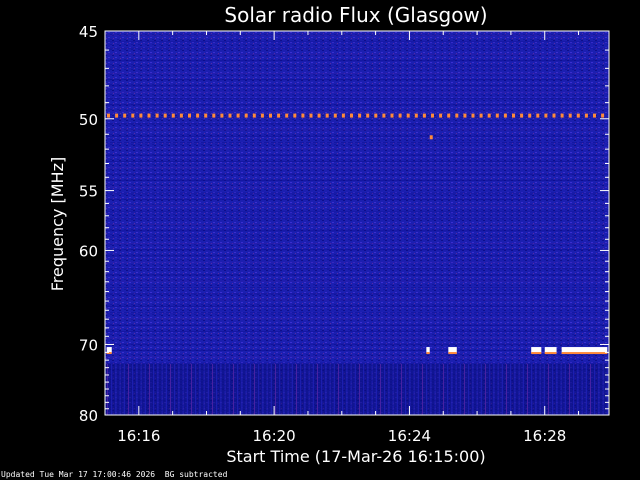 Image resolution: width=640 pixels, height=480 pixels. Describe the element at coordinates (138, 436) in the screenshot. I see `x-tick-label: 16:16` at that location.